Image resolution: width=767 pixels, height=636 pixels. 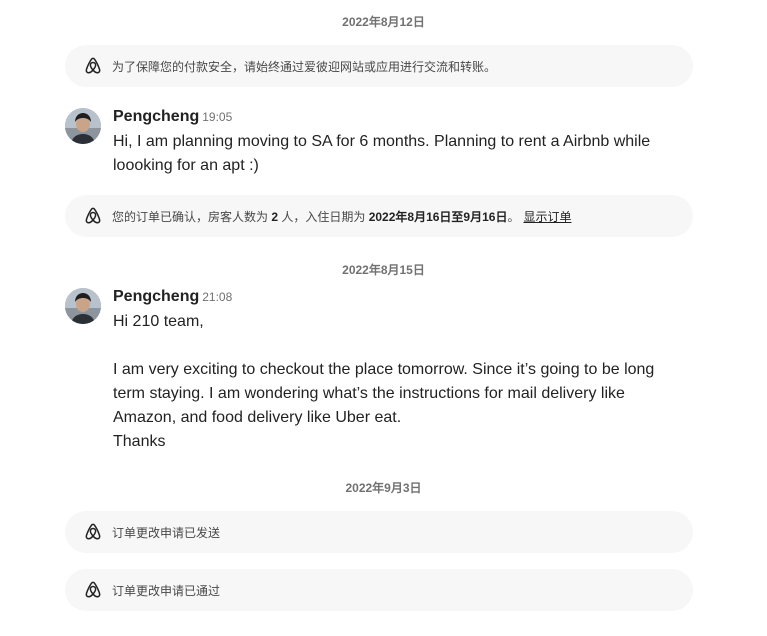 What do you see at coordinates (383, 488) in the screenshot?
I see `date-divider: 2022年9月3日` at bounding box center [383, 488].